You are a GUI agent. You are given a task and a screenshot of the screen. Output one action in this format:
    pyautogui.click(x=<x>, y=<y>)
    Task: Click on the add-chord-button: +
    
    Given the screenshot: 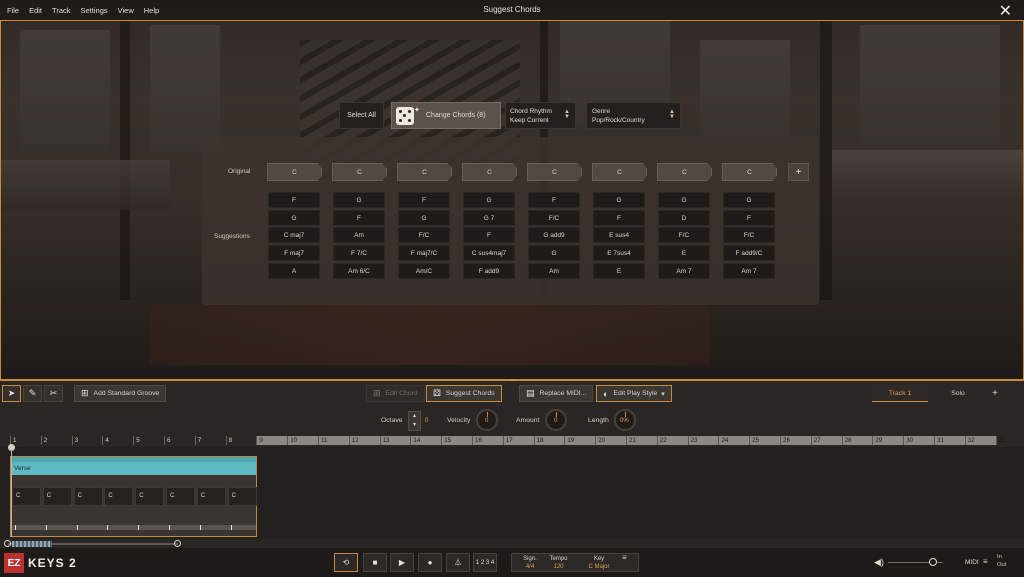 What is the action you would take?
    pyautogui.click(x=798, y=172)
    